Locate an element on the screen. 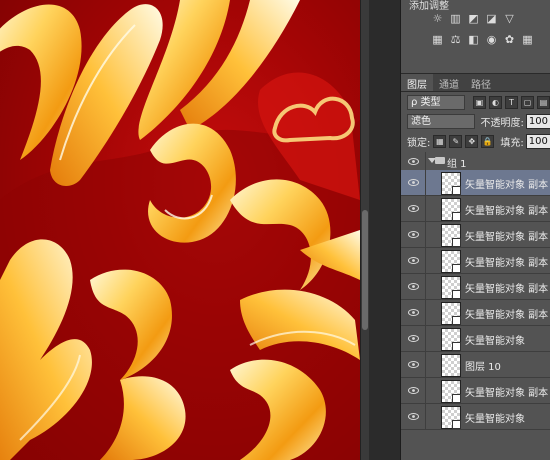 This screenshot has height=460, width=550. adjustments-row-1: ☼ ▥ ◩ ◪ ▽ is located at coordinates (473, 18).